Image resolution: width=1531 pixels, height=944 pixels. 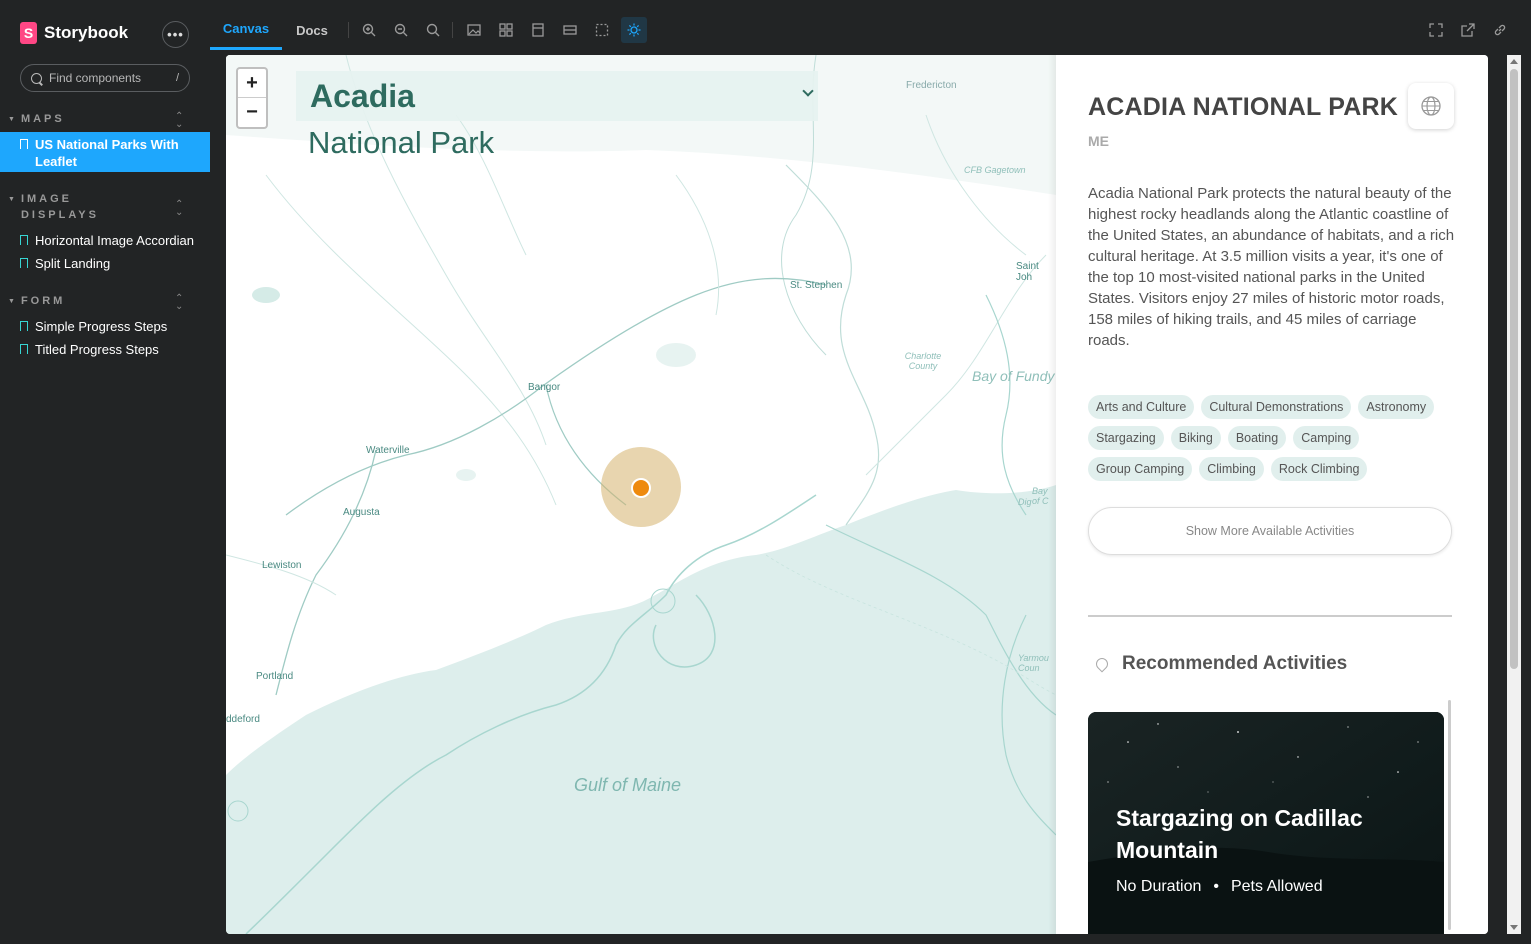 What do you see at coordinates (1126, 438) in the screenshot?
I see `activity-chip: Stargazing` at bounding box center [1126, 438].